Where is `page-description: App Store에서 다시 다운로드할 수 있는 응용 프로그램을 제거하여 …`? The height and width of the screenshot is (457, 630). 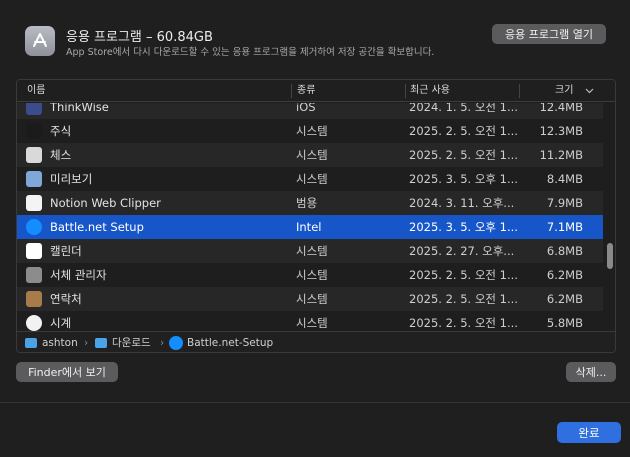 page-description: App Store에서 다시 다운로드할 수 있는 응용 프로그램을 제거하여 … is located at coordinates (250, 52).